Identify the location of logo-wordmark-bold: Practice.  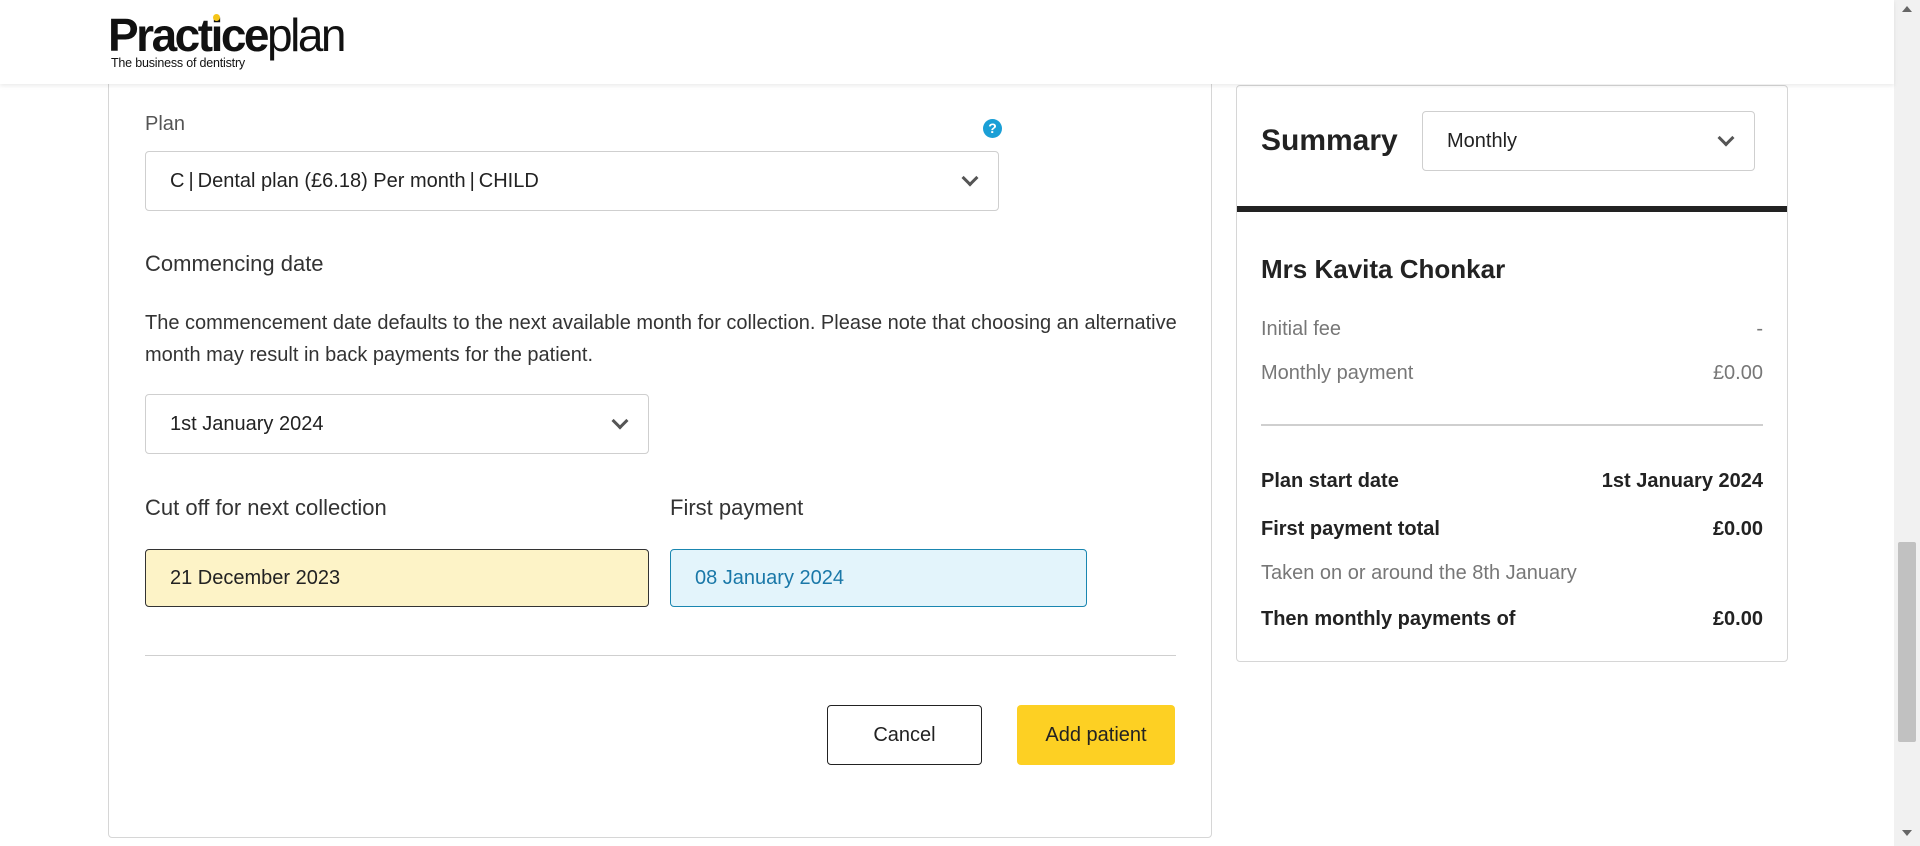
(189, 35).